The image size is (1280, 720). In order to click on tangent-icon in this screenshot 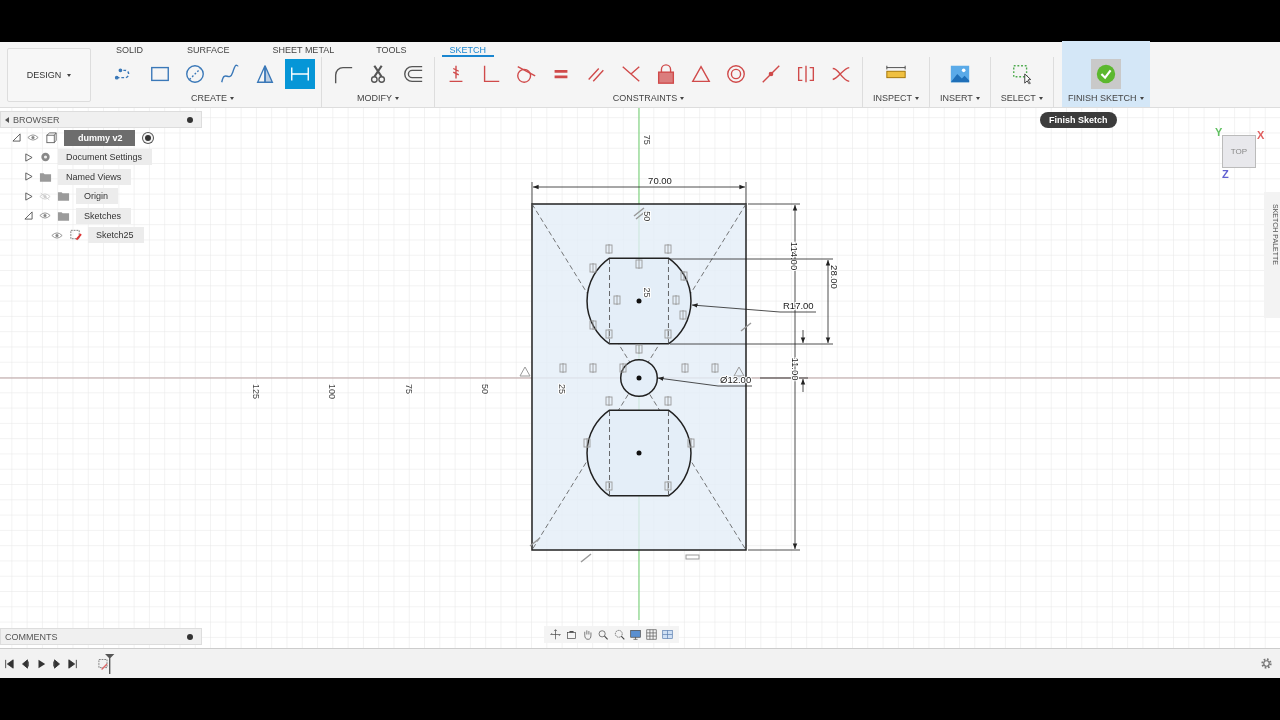, I will do `click(526, 74)`.